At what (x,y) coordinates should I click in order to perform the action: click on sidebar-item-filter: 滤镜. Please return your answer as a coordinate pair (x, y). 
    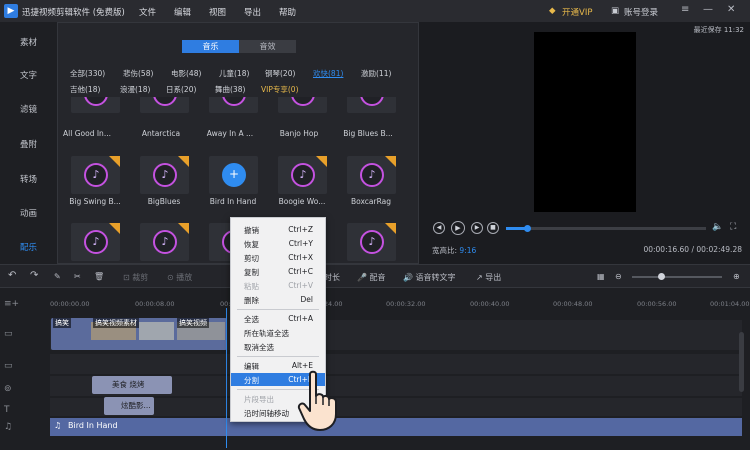
    Looking at the image, I should click on (28, 109).